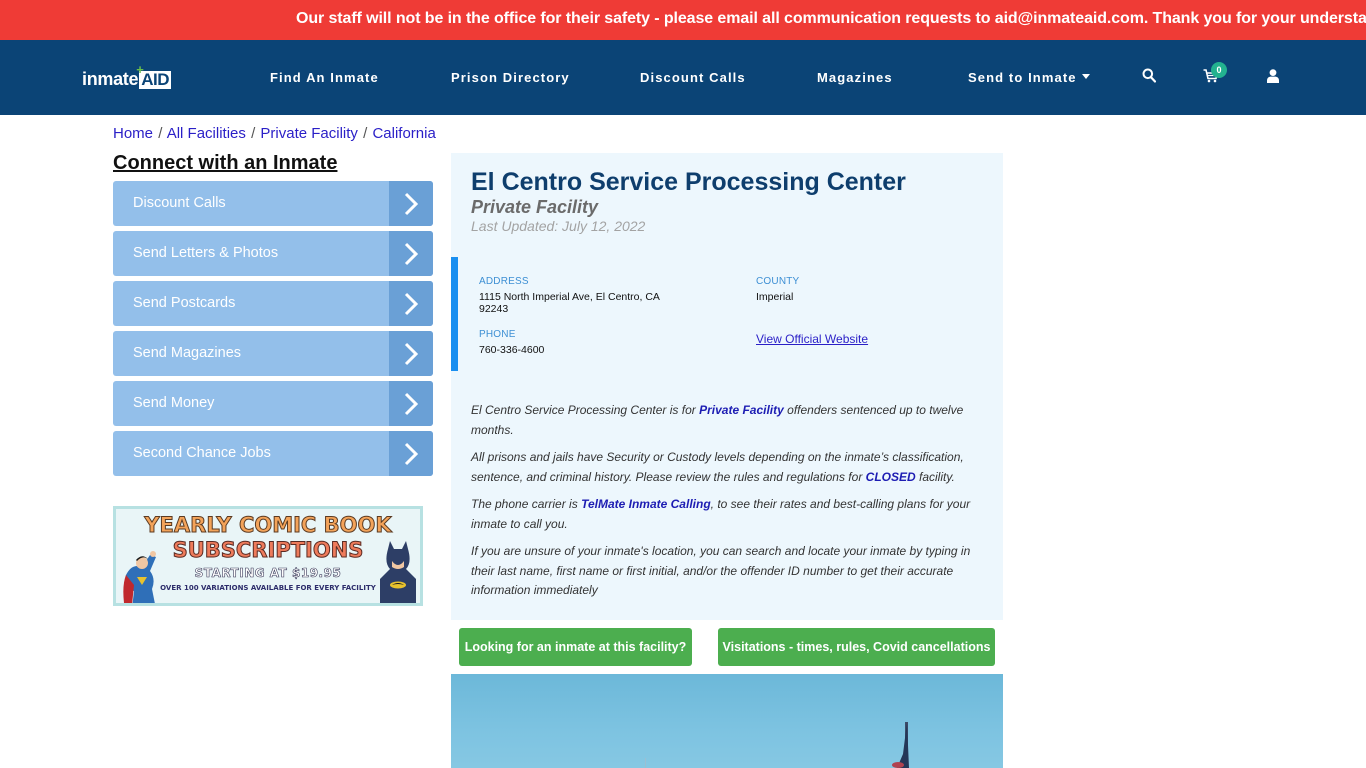 The width and height of the screenshot is (1366, 768). I want to click on address-line-2: 92243, so click(494, 309).